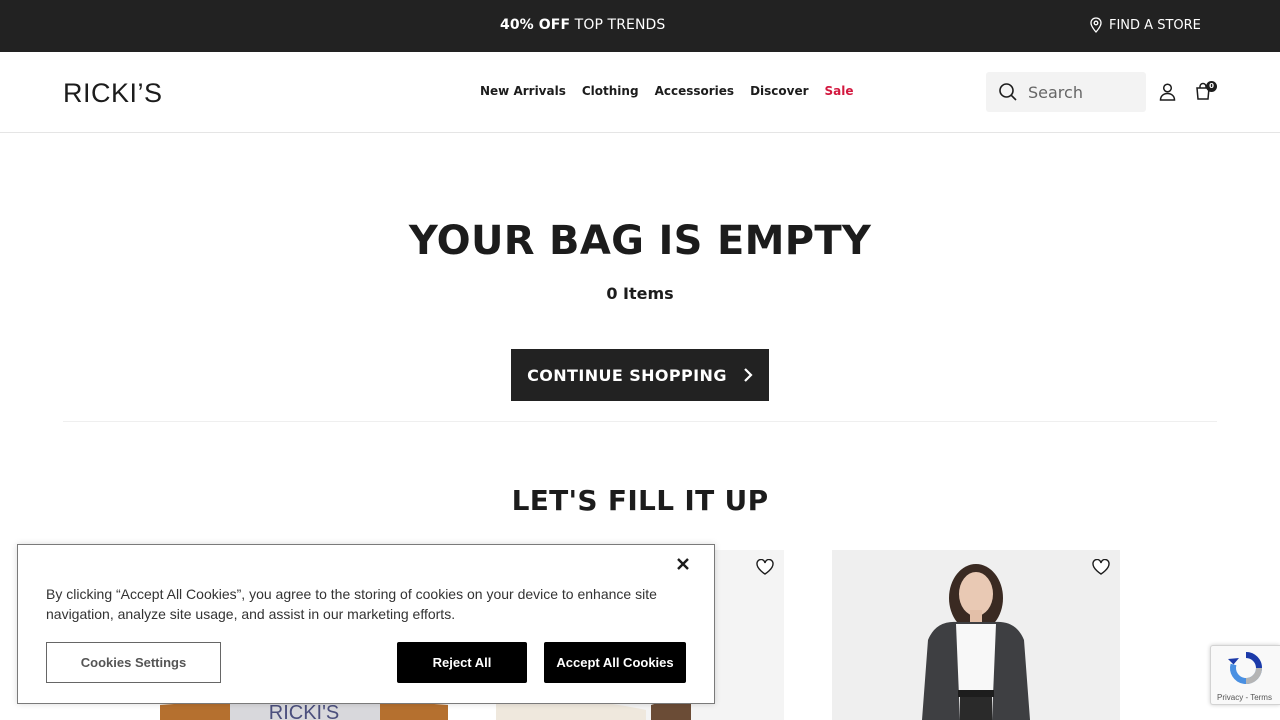  I want to click on chevron-right-icon, so click(748, 375).